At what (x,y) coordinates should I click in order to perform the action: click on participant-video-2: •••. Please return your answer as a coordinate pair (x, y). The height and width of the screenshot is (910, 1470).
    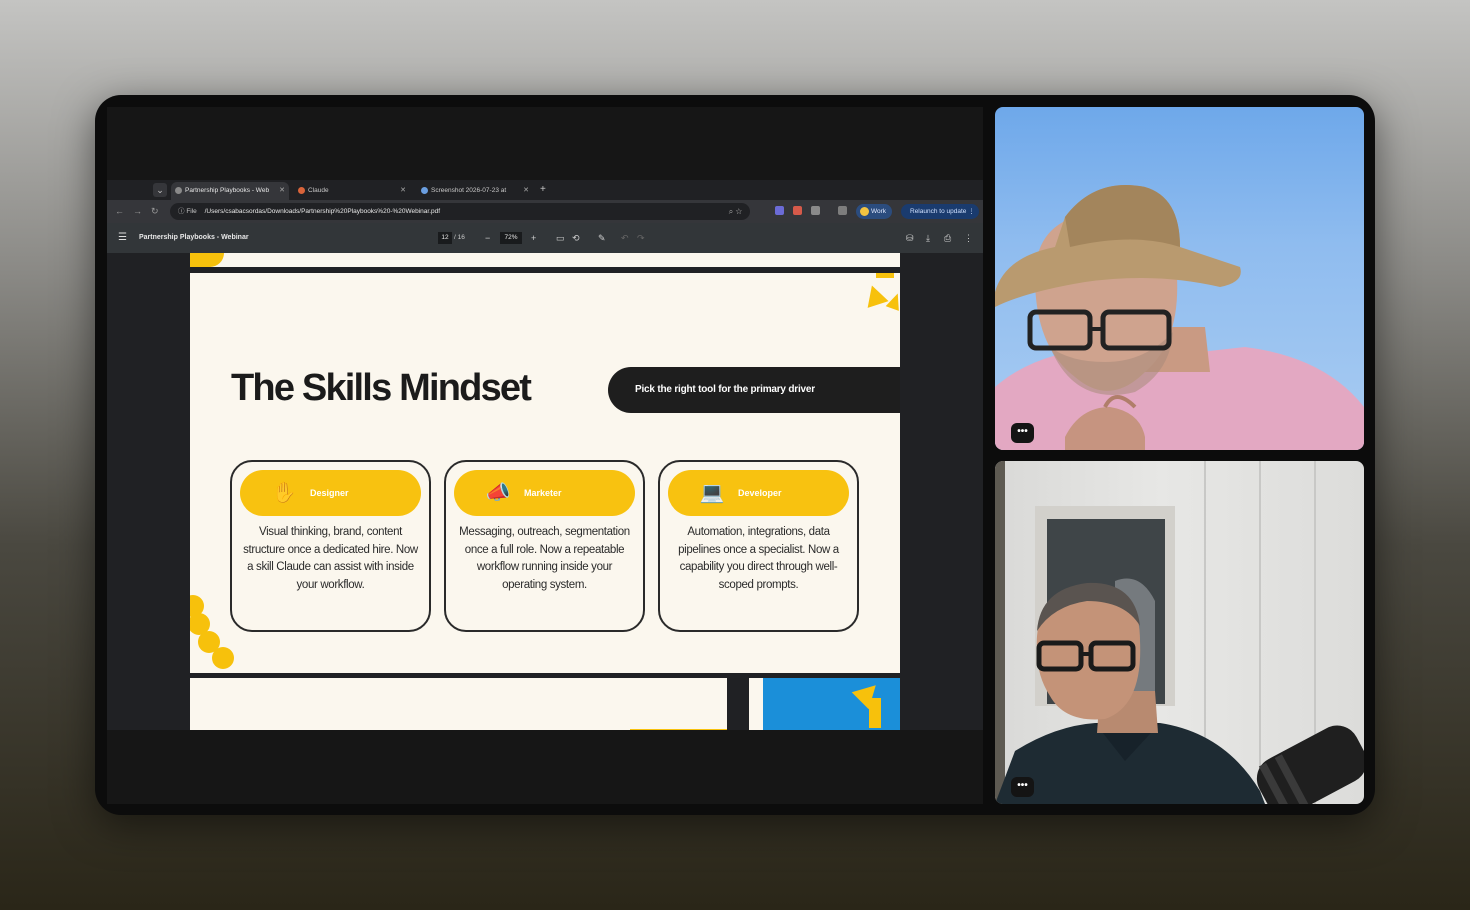
    Looking at the image, I should click on (1179, 632).